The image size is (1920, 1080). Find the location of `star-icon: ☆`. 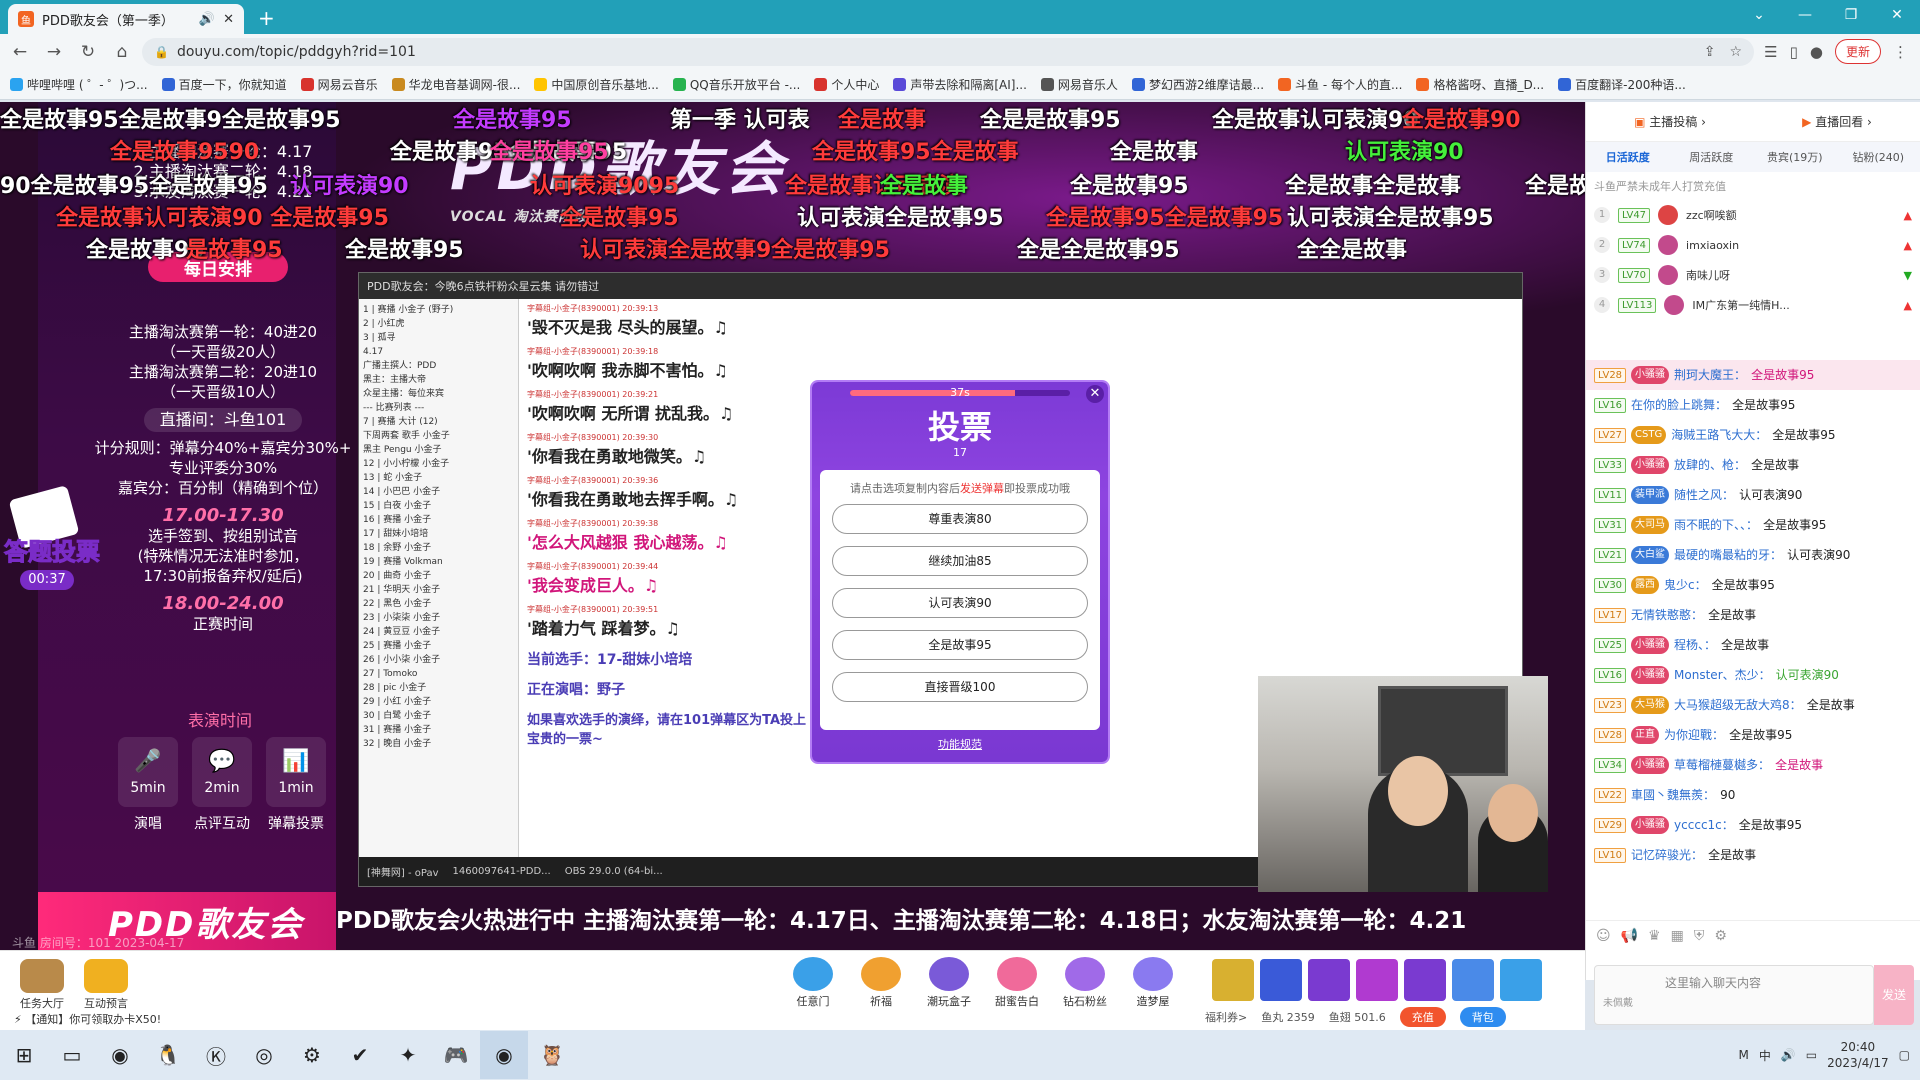

star-icon: ☆ is located at coordinates (1735, 52).